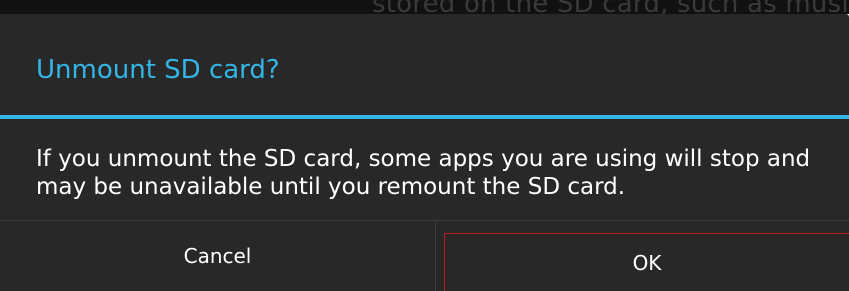 The image size is (849, 291). Describe the element at coordinates (158, 70) in the screenshot. I see `dialog-title: Unmount SD card?` at that location.